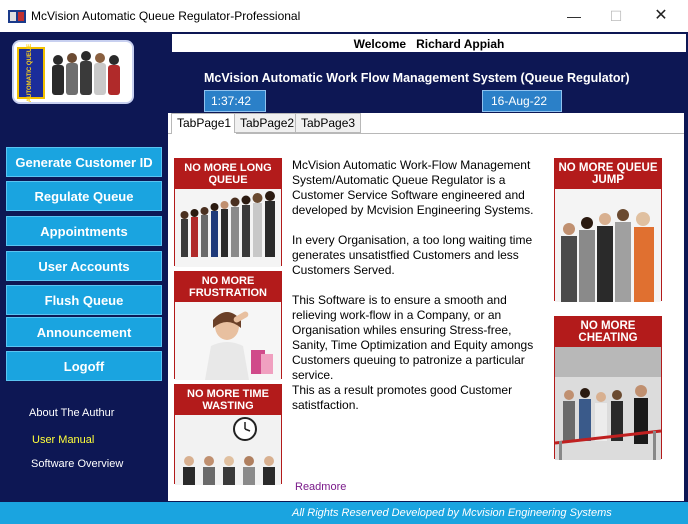 This screenshot has height=524, width=688. What do you see at coordinates (228, 341) in the screenshot?
I see `frustrated-woman-image` at bounding box center [228, 341].